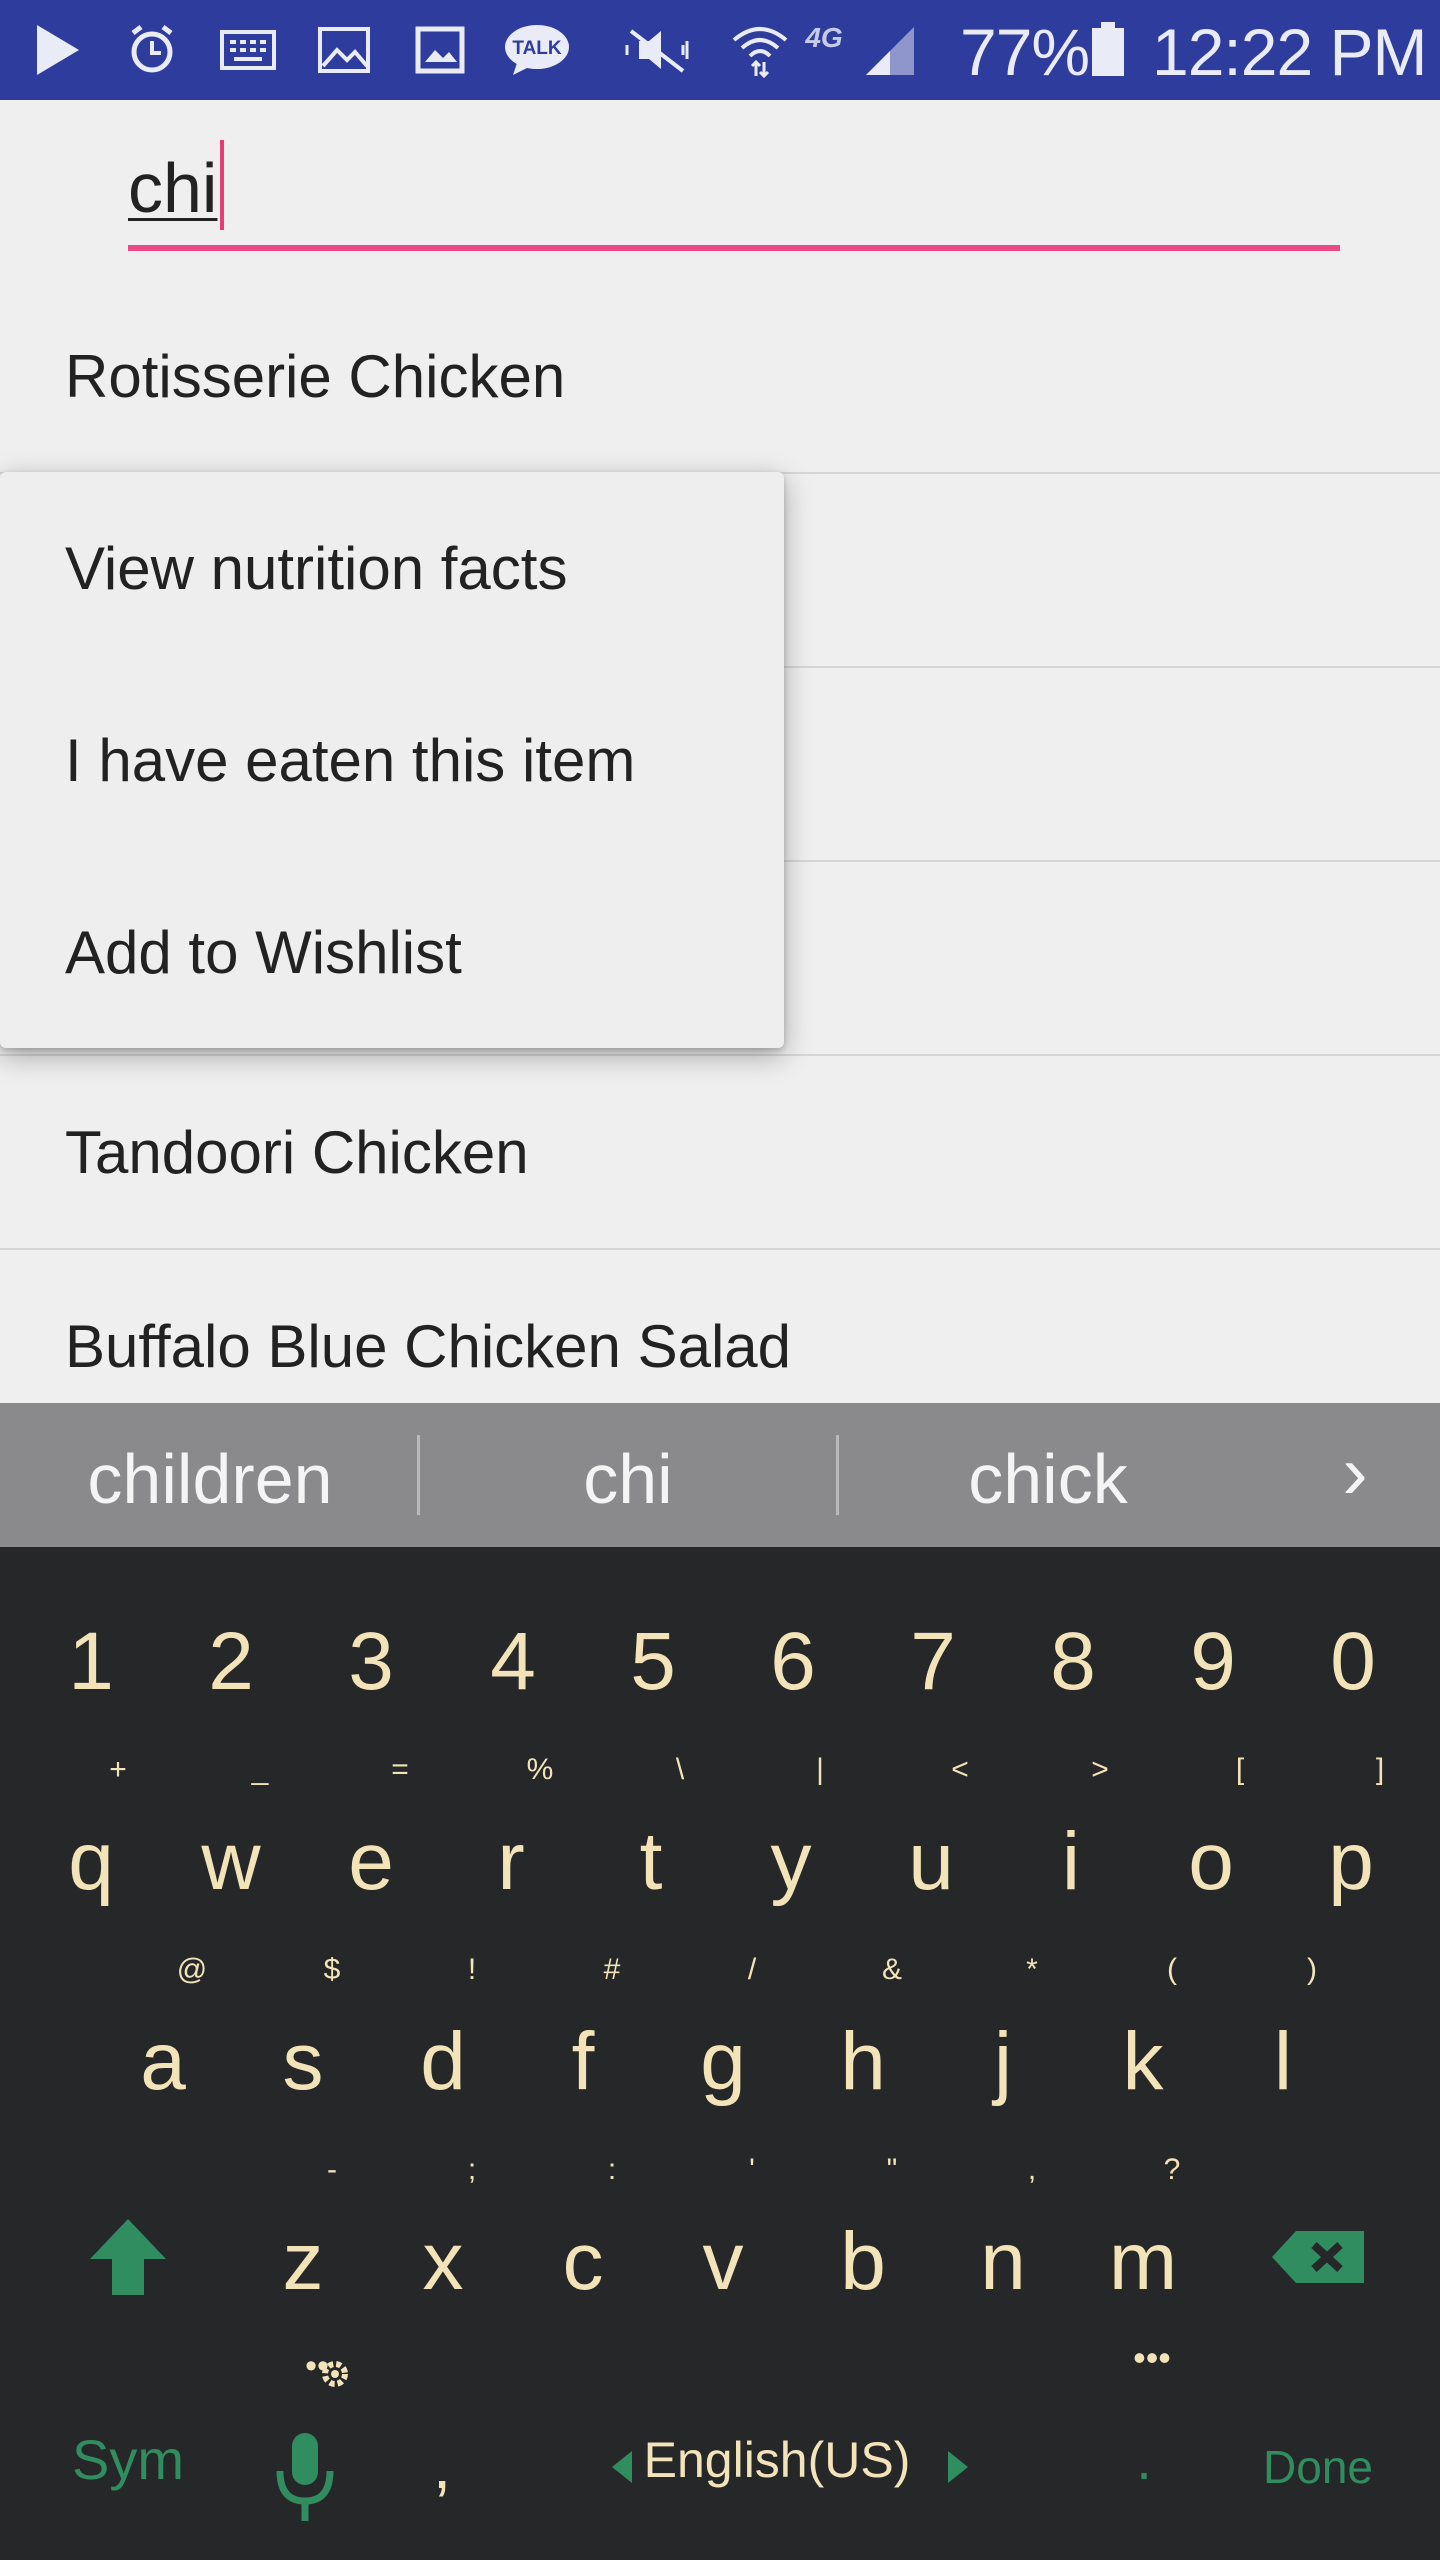 This screenshot has width=1440, height=2560. Describe the element at coordinates (583, 2262) in the screenshot. I see `key-c: c` at that location.